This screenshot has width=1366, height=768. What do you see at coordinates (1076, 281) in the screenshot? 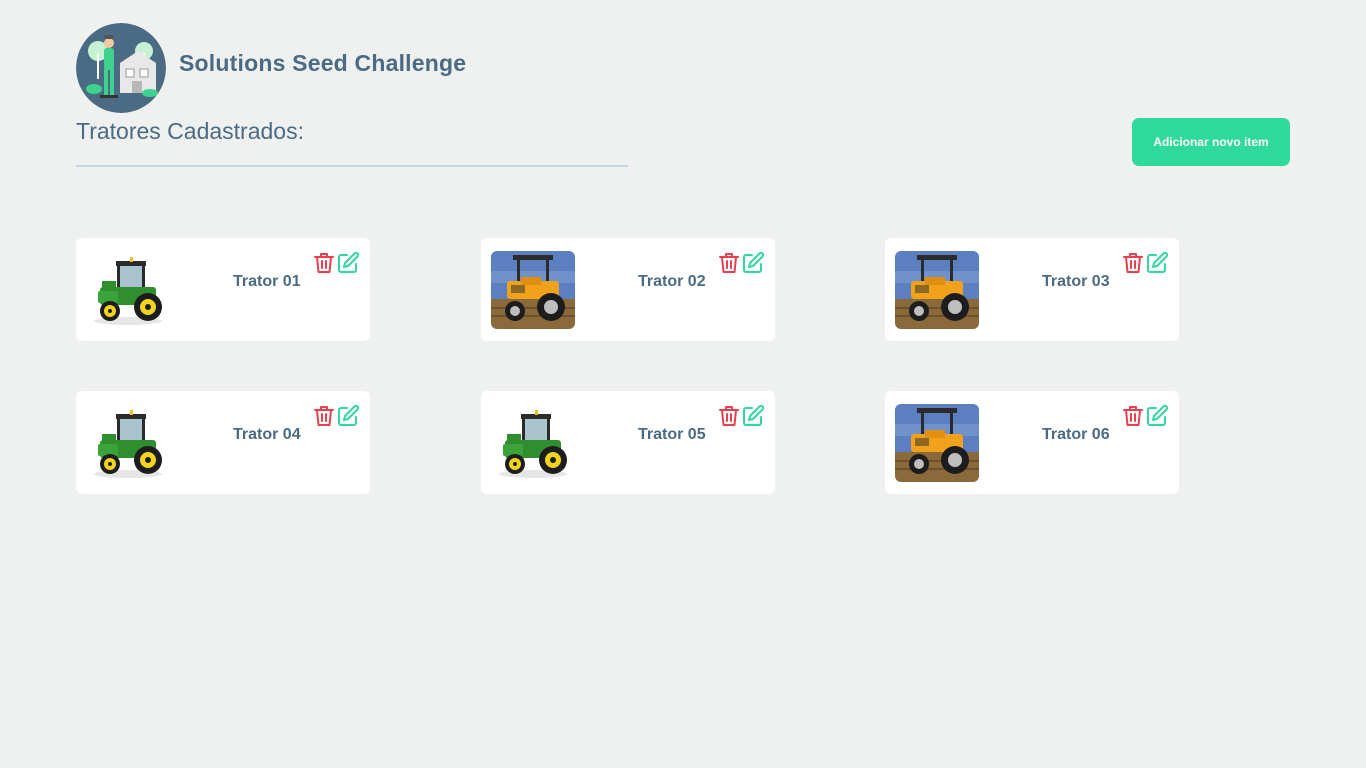
I see `tractor-name: Trator 03` at bounding box center [1076, 281].